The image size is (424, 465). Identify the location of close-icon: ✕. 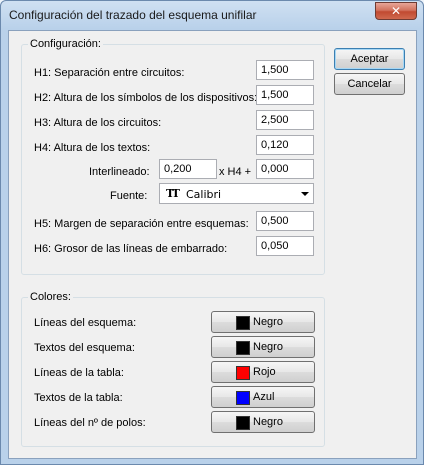
(396, 11).